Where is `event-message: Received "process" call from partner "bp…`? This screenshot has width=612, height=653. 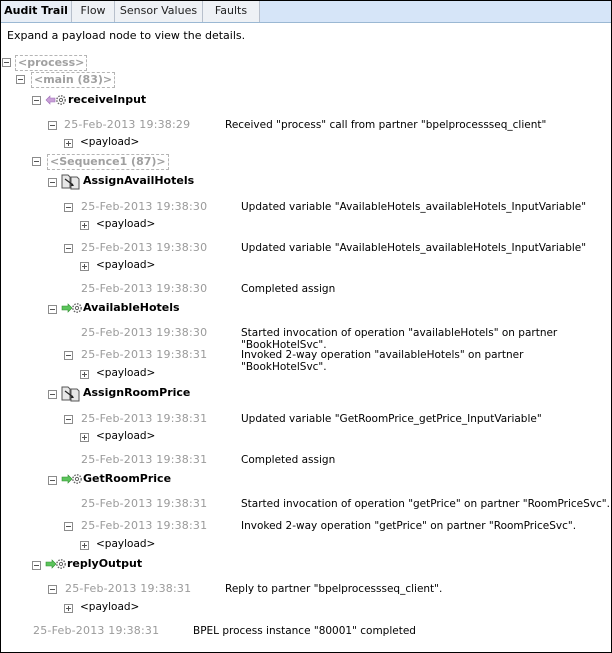 event-message: Received "process" call from partner "bp… is located at coordinates (386, 125).